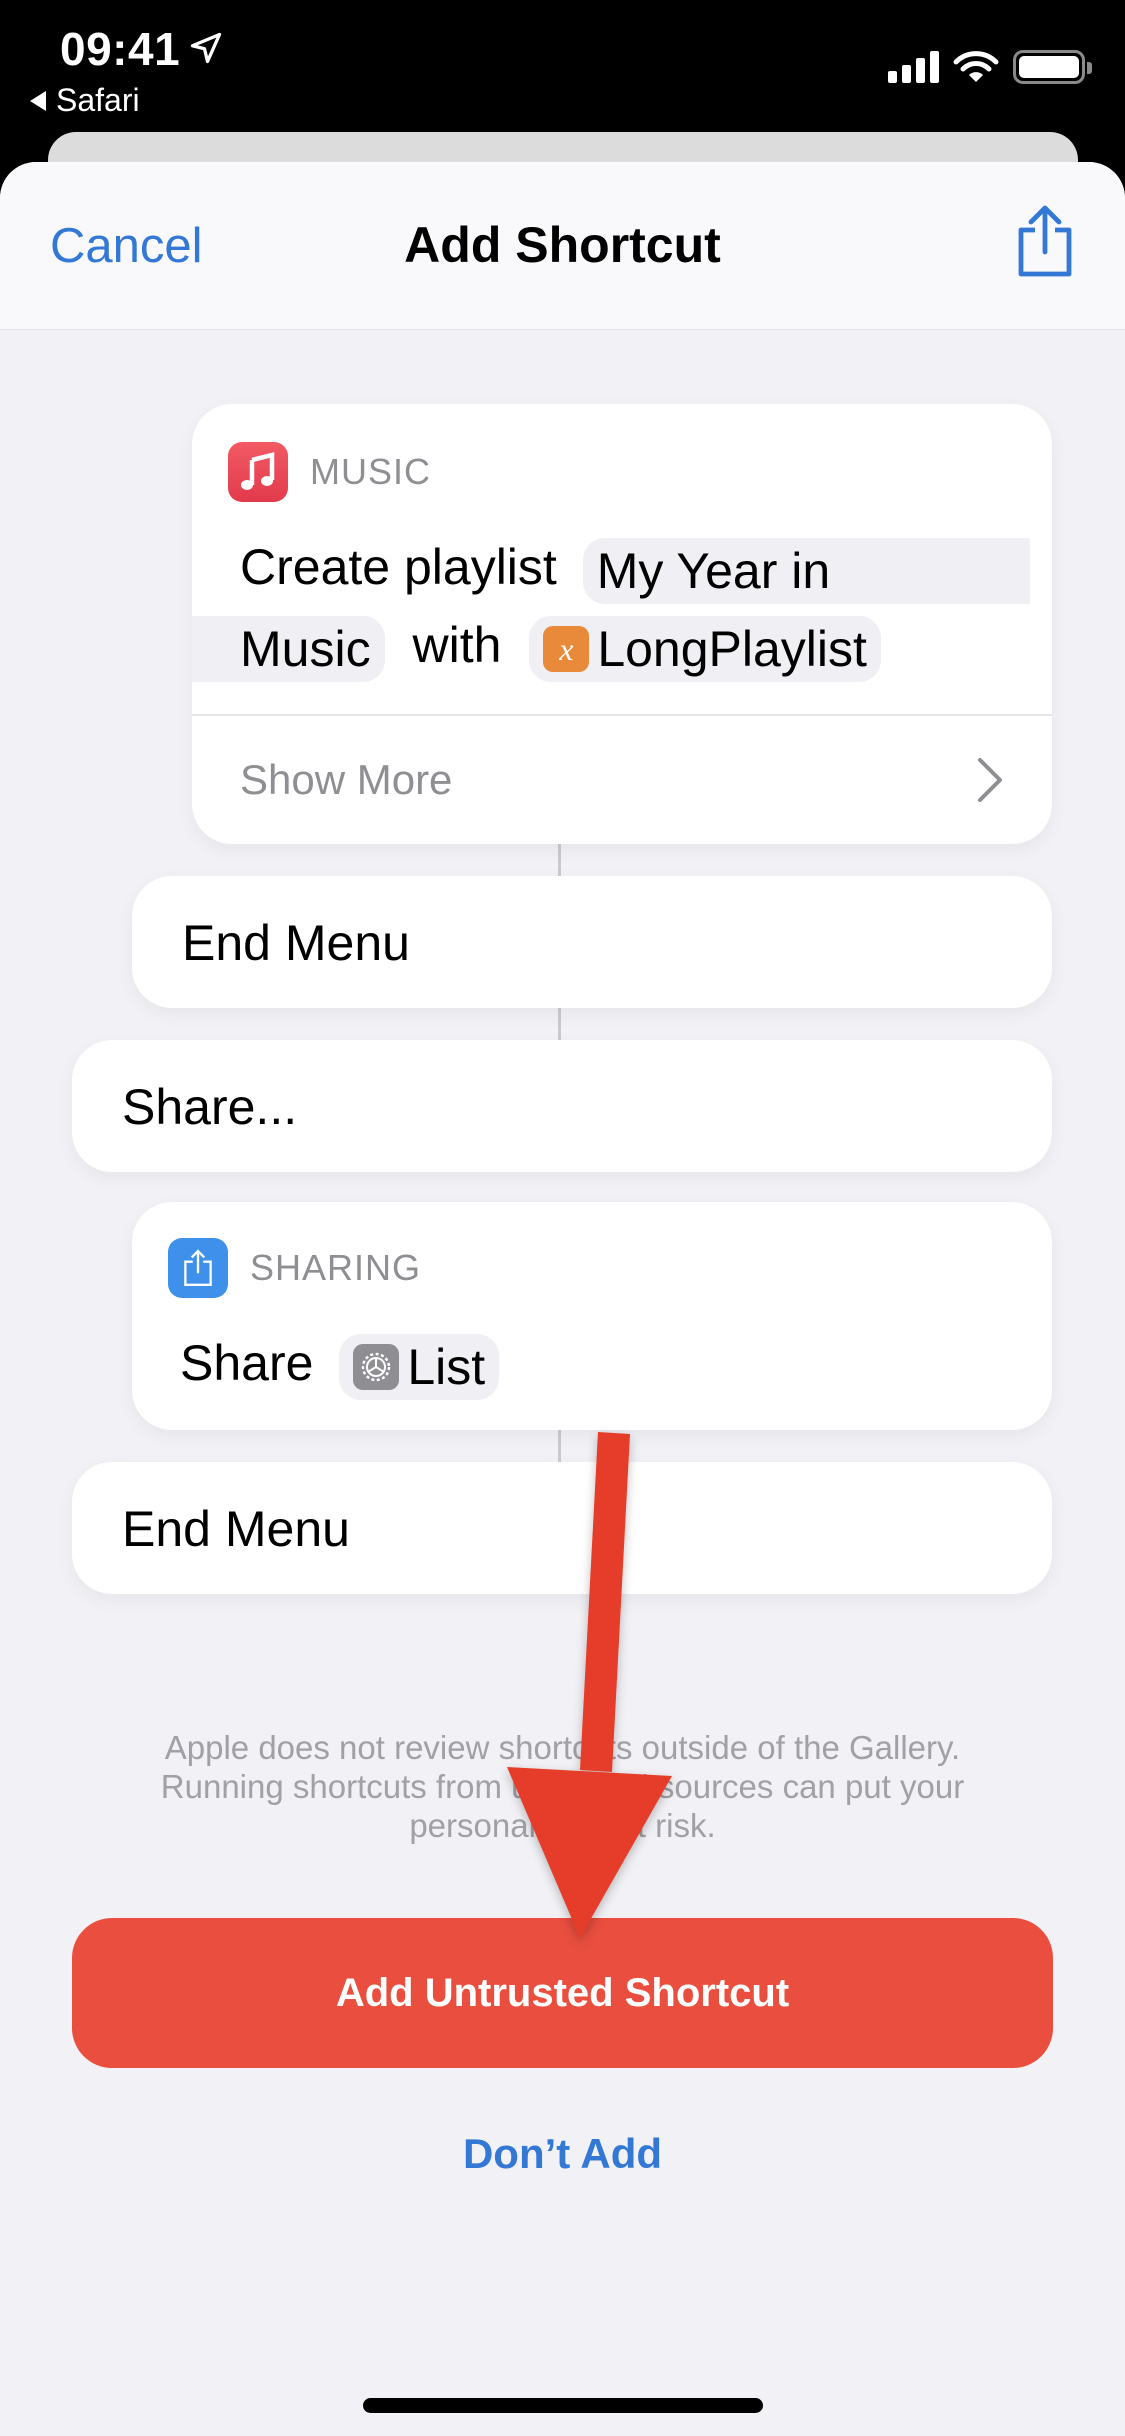 This screenshot has height=2436, width=1125. What do you see at coordinates (913, 67) in the screenshot?
I see `cellular-signal-icon` at bounding box center [913, 67].